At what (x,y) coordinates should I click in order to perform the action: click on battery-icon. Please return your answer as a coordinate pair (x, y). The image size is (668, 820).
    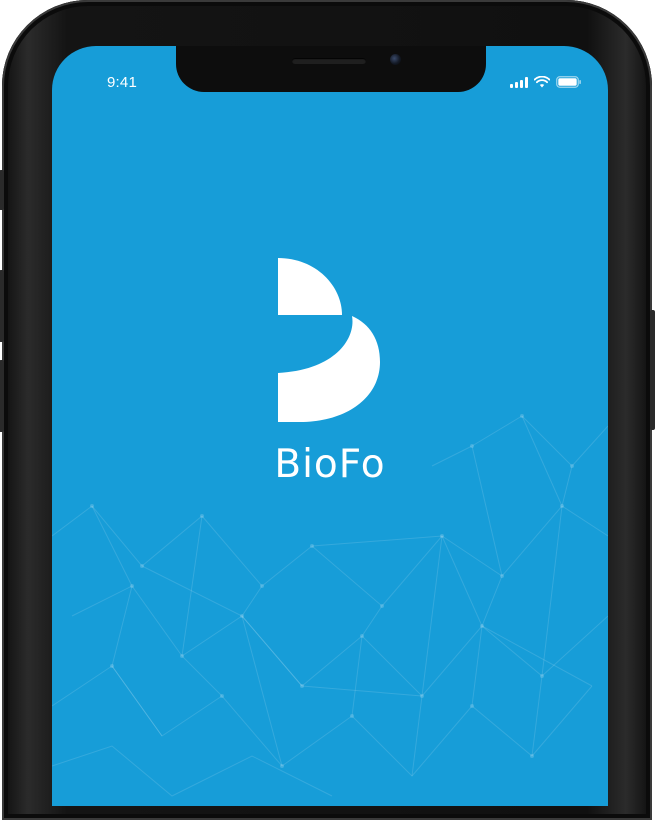
    Looking at the image, I should click on (568, 82).